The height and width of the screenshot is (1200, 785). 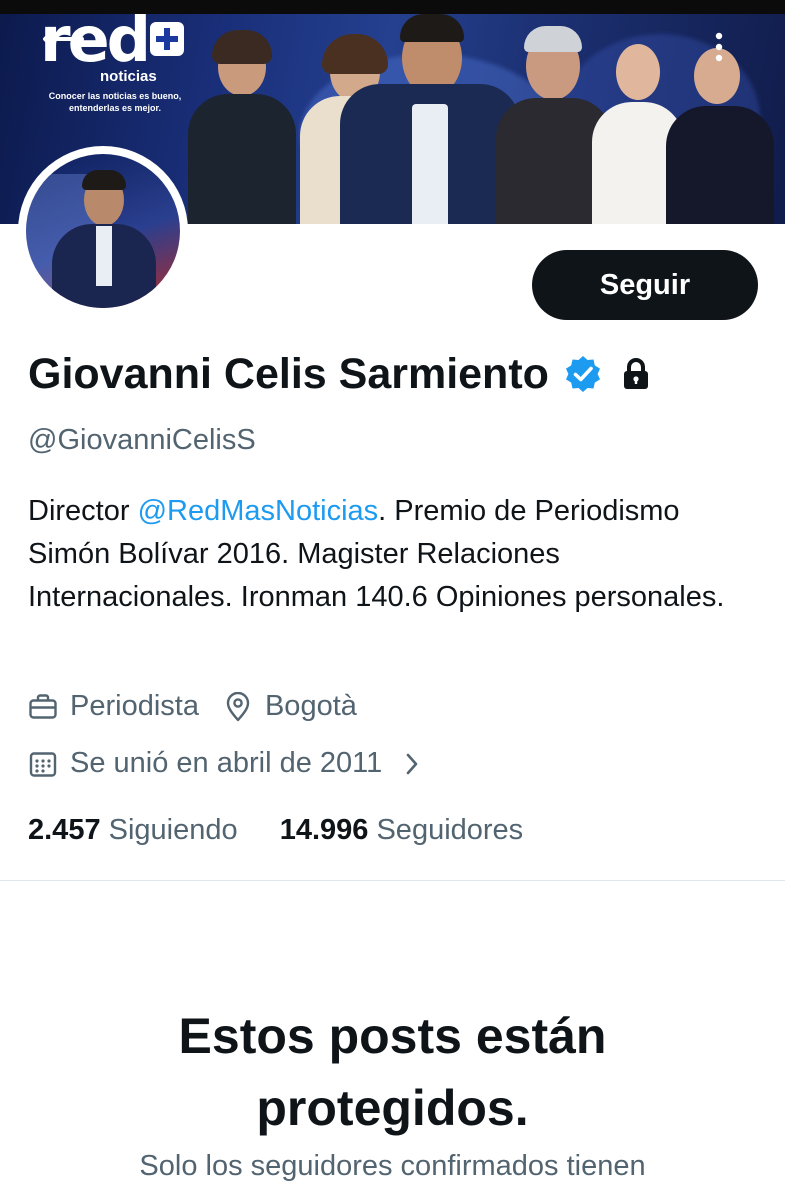 I want to click on profile-name-row: Giovanni Celis Sarmiento, so click(x=339, y=374).